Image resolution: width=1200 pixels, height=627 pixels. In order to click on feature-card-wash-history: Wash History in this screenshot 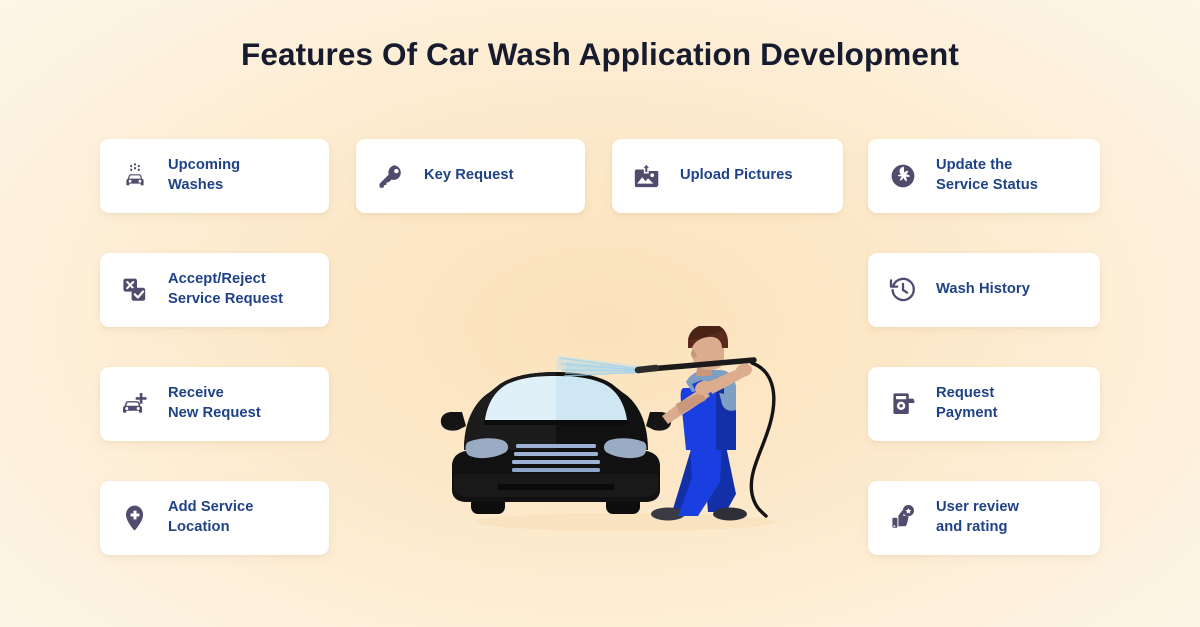, I will do `click(984, 290)`.